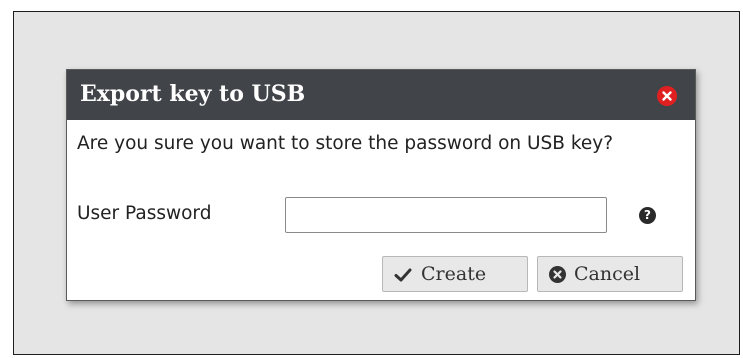 This screenshot has height=358, width=743. What do you see at coordinates (403, 277) in the screenshot?
I see `check-icon` at bounding box center [403, 277].